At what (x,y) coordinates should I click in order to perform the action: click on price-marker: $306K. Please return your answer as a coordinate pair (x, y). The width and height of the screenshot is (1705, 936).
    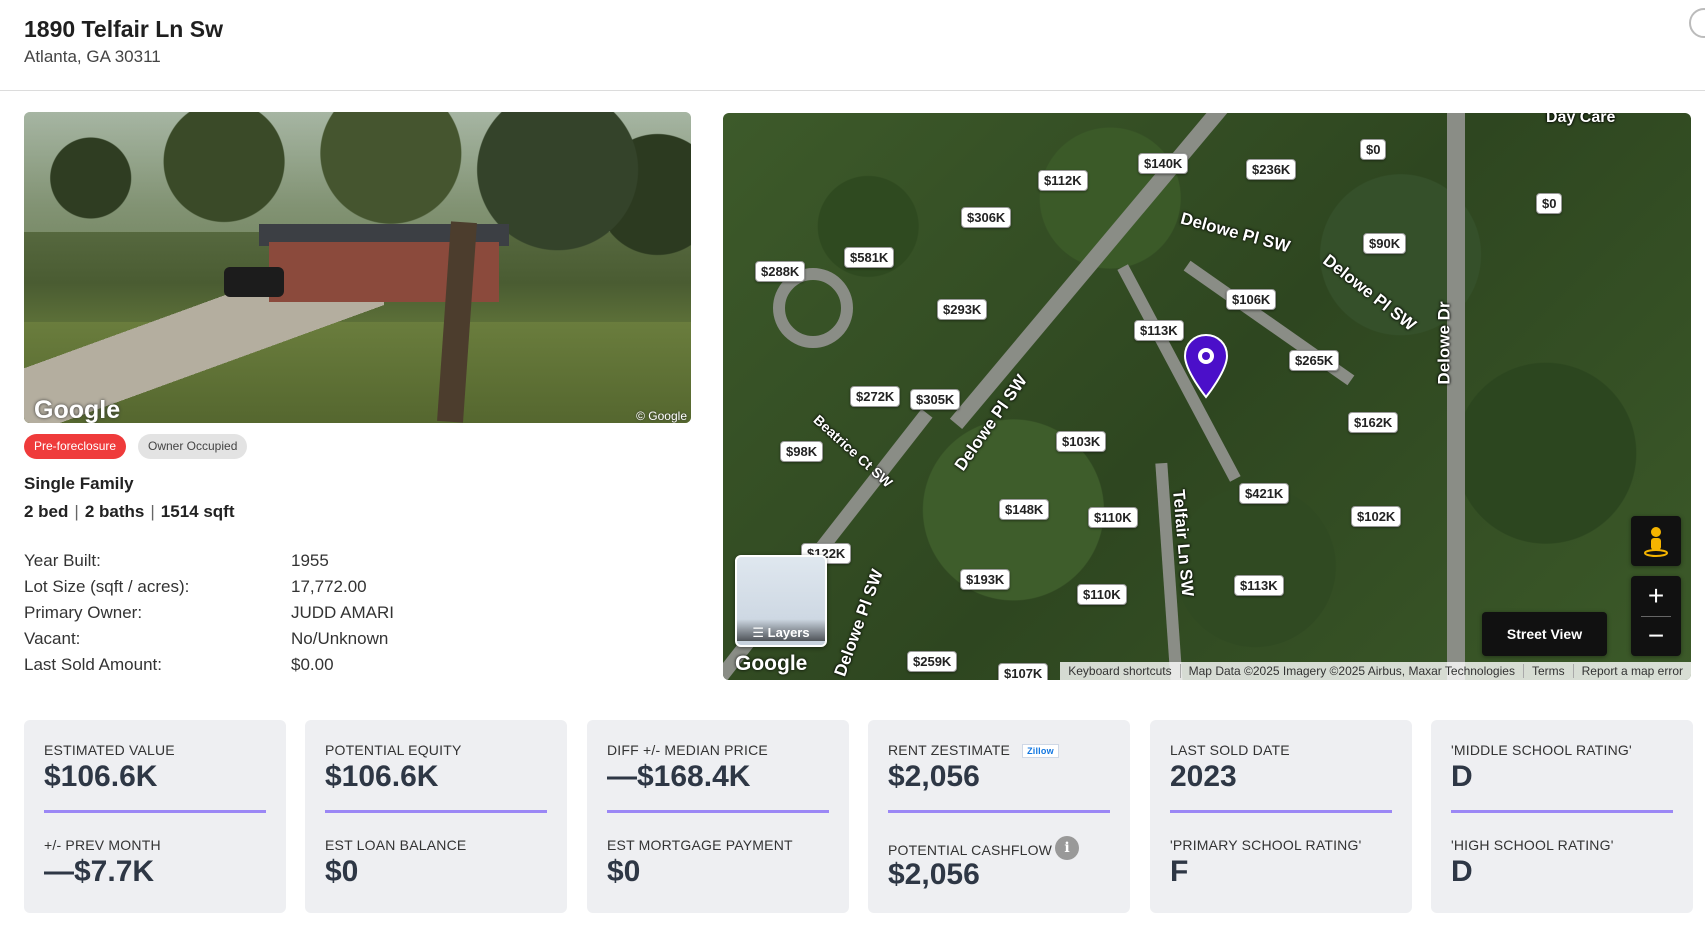
    Looking at the image, I should click on (986, 217).